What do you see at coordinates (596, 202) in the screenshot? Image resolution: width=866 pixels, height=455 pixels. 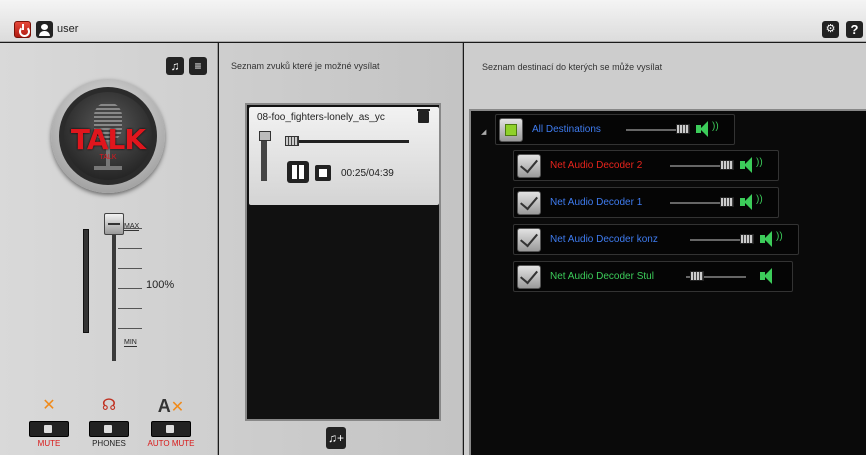 I see `destination-label: Net Audio Decoder 1` at bounding box center [596, 202].